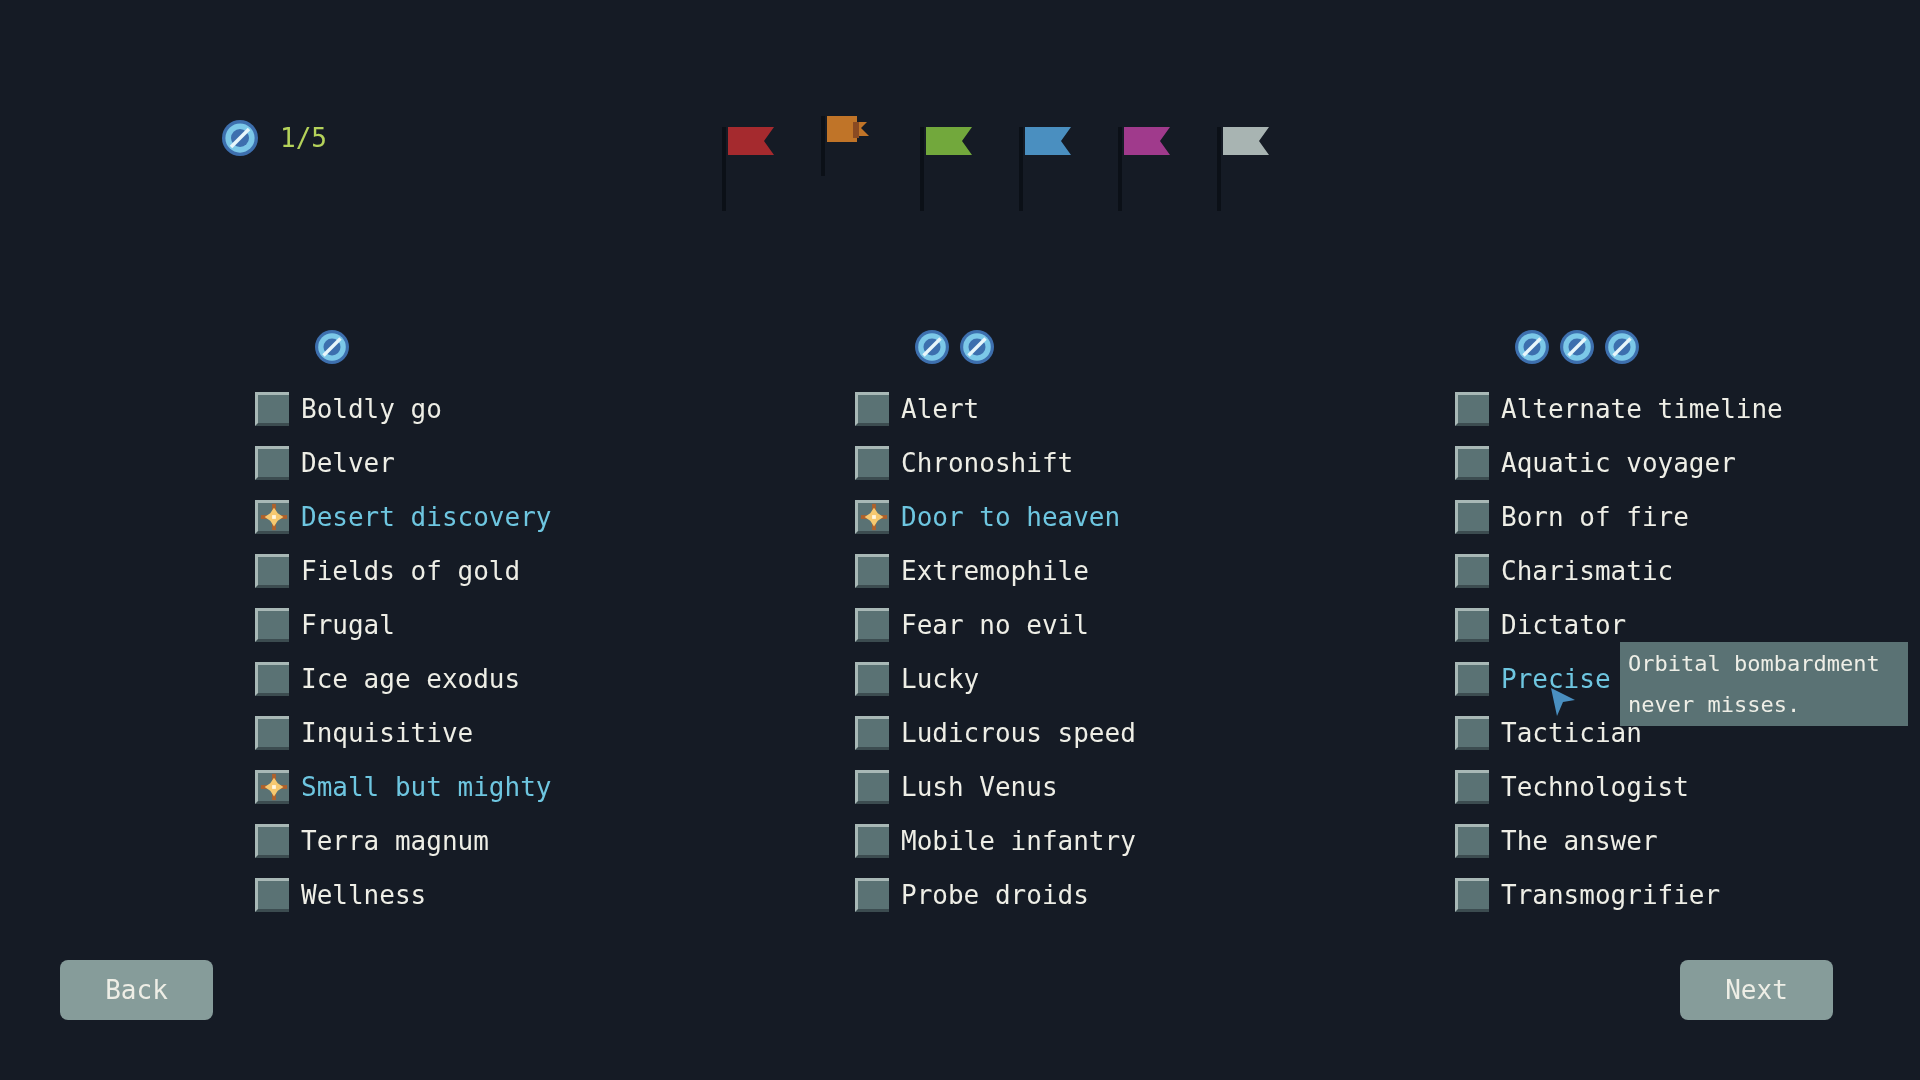 This screenshot has height=1080, width=1920. What do you see at coordinates (1011, 517) in the screenshot?
I see `trait-label: Door to heaven` at bounding box center [1011, 517].